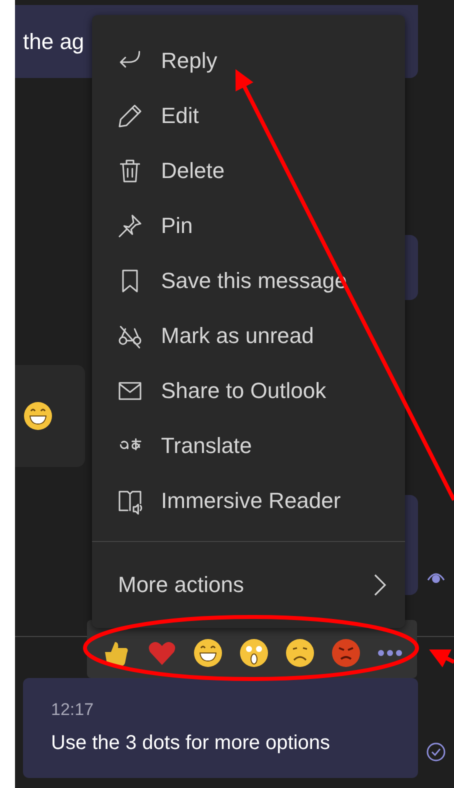 This screenshot has width=454, height=788. I want to click on menu-item: Pin, so click(248, 225).